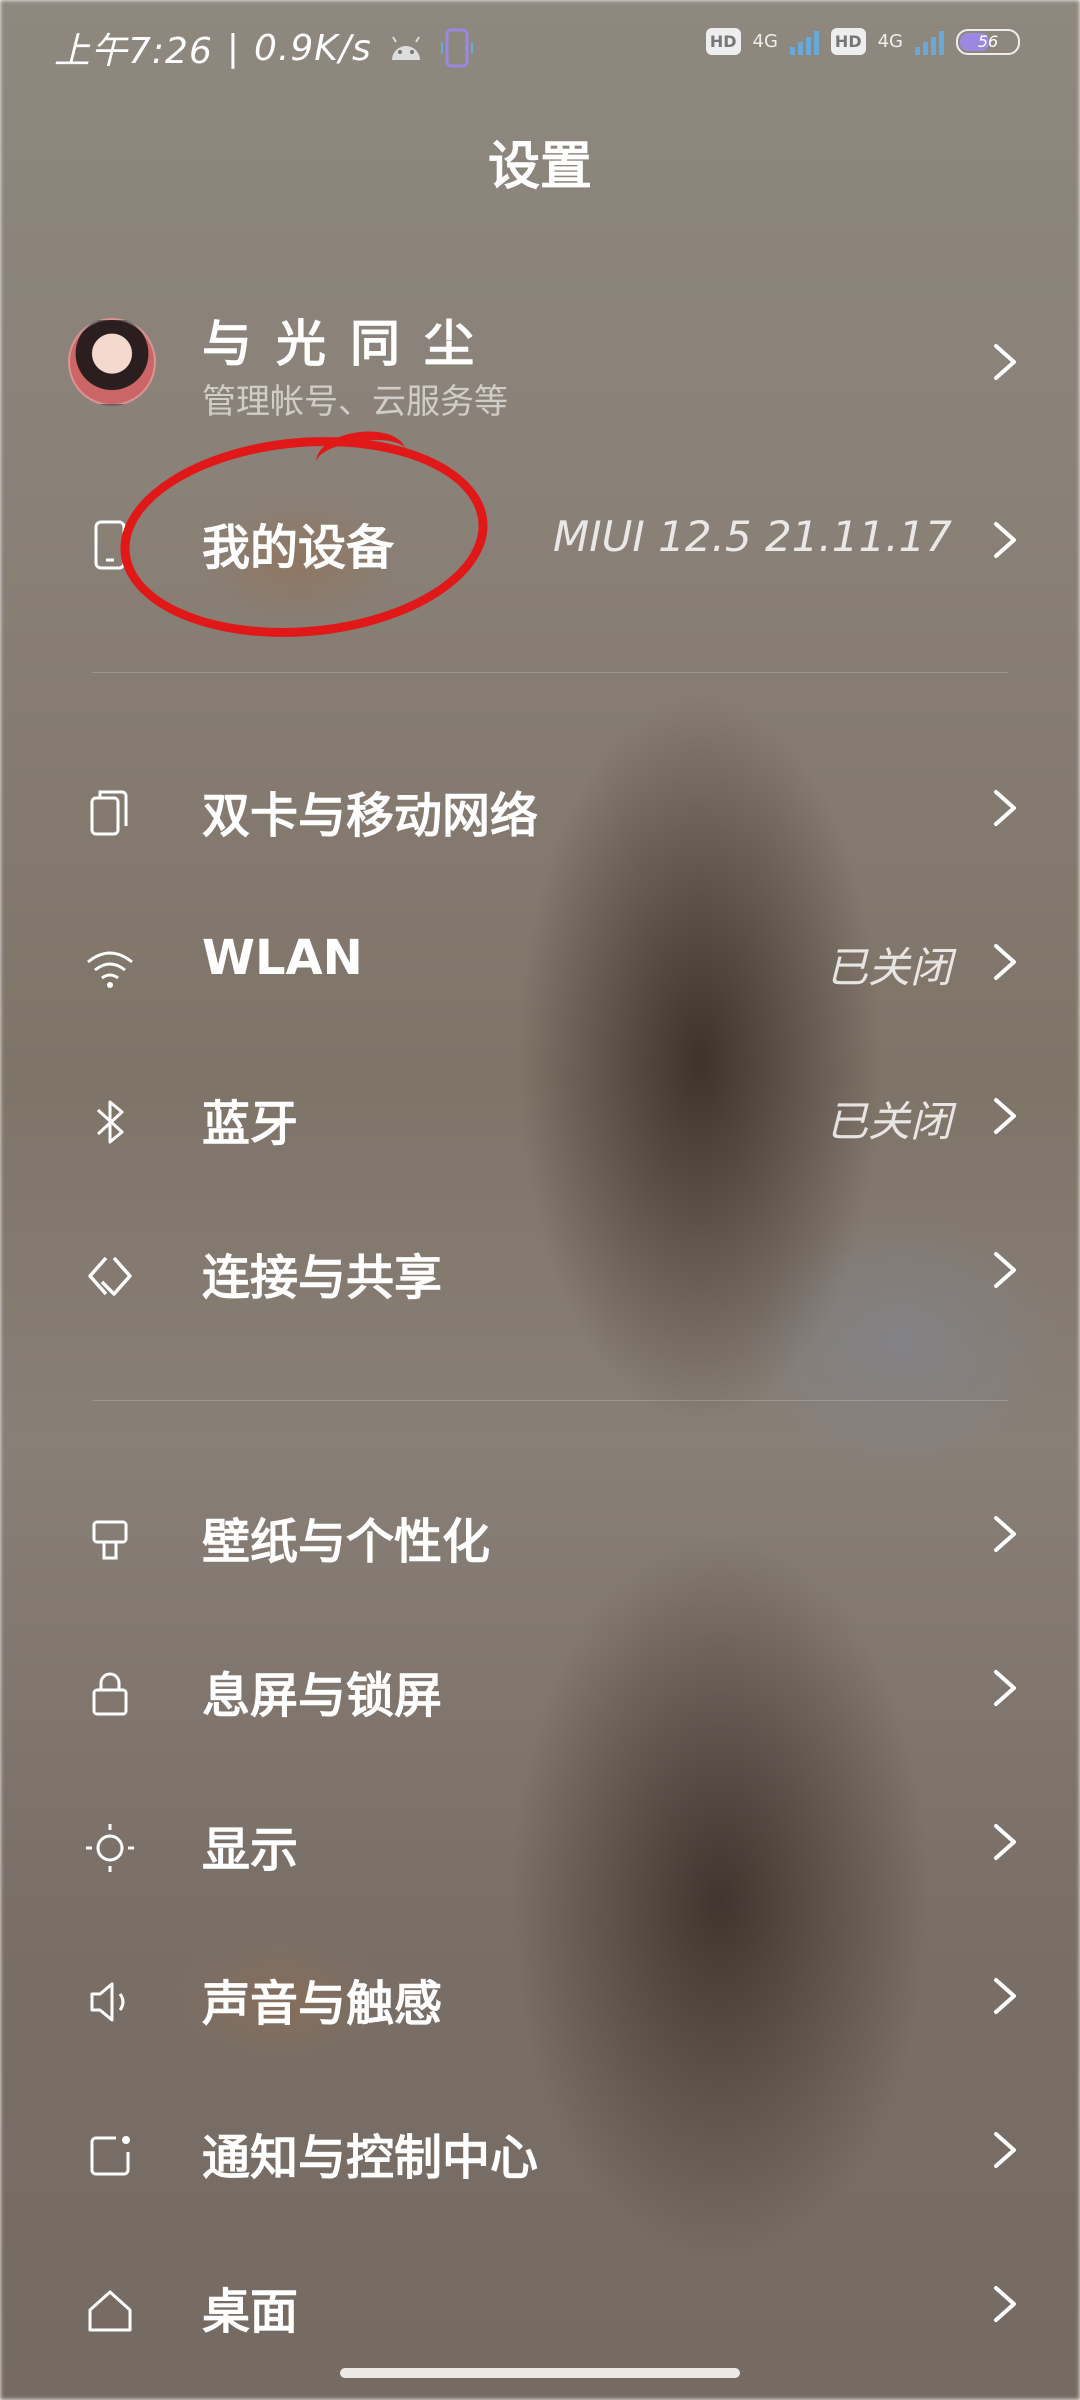 The height and width of the screenshot is (2400, 1080). What do you see at coordinates (110, 1694) in the screenshot?
I see `lock-icon` at bounding box center [110, 1694].